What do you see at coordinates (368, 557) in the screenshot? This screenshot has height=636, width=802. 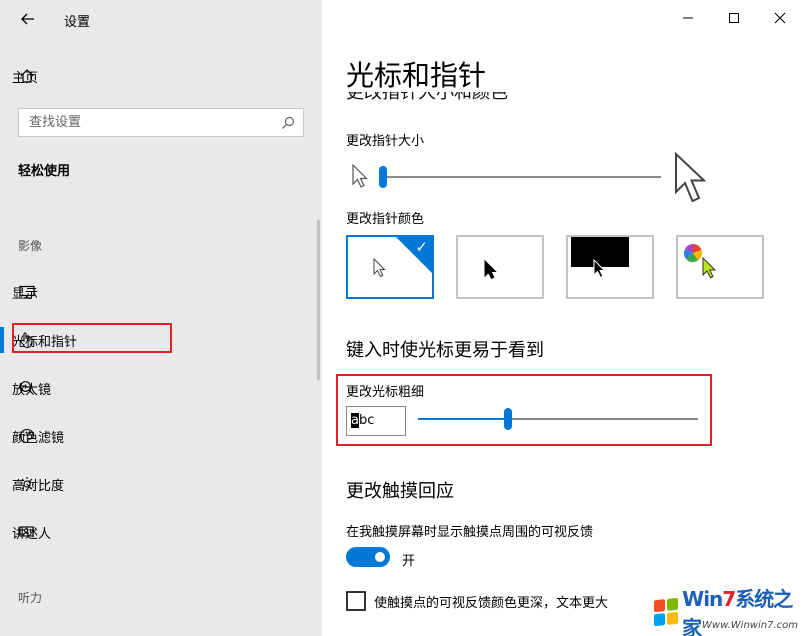 I see `touch-feedback-toggle` at bounding box center [368, 557].